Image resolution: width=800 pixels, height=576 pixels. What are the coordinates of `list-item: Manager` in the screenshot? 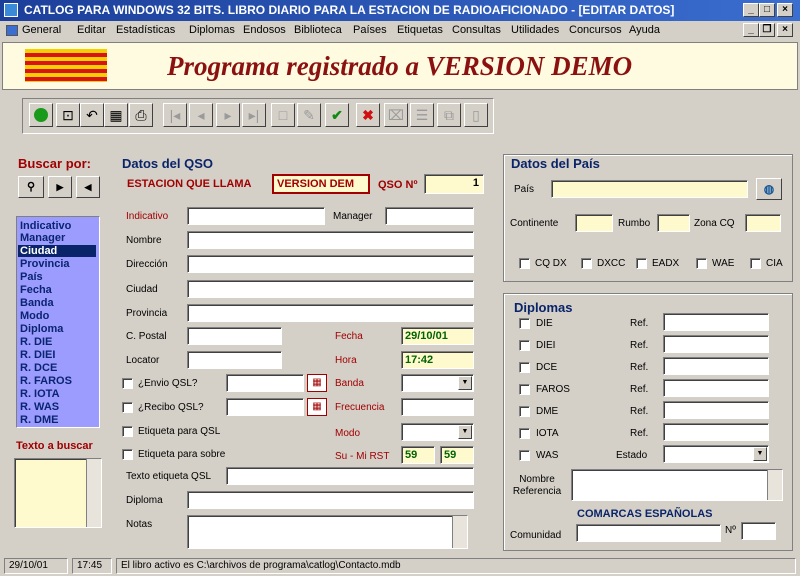 It's located at (42, 238).